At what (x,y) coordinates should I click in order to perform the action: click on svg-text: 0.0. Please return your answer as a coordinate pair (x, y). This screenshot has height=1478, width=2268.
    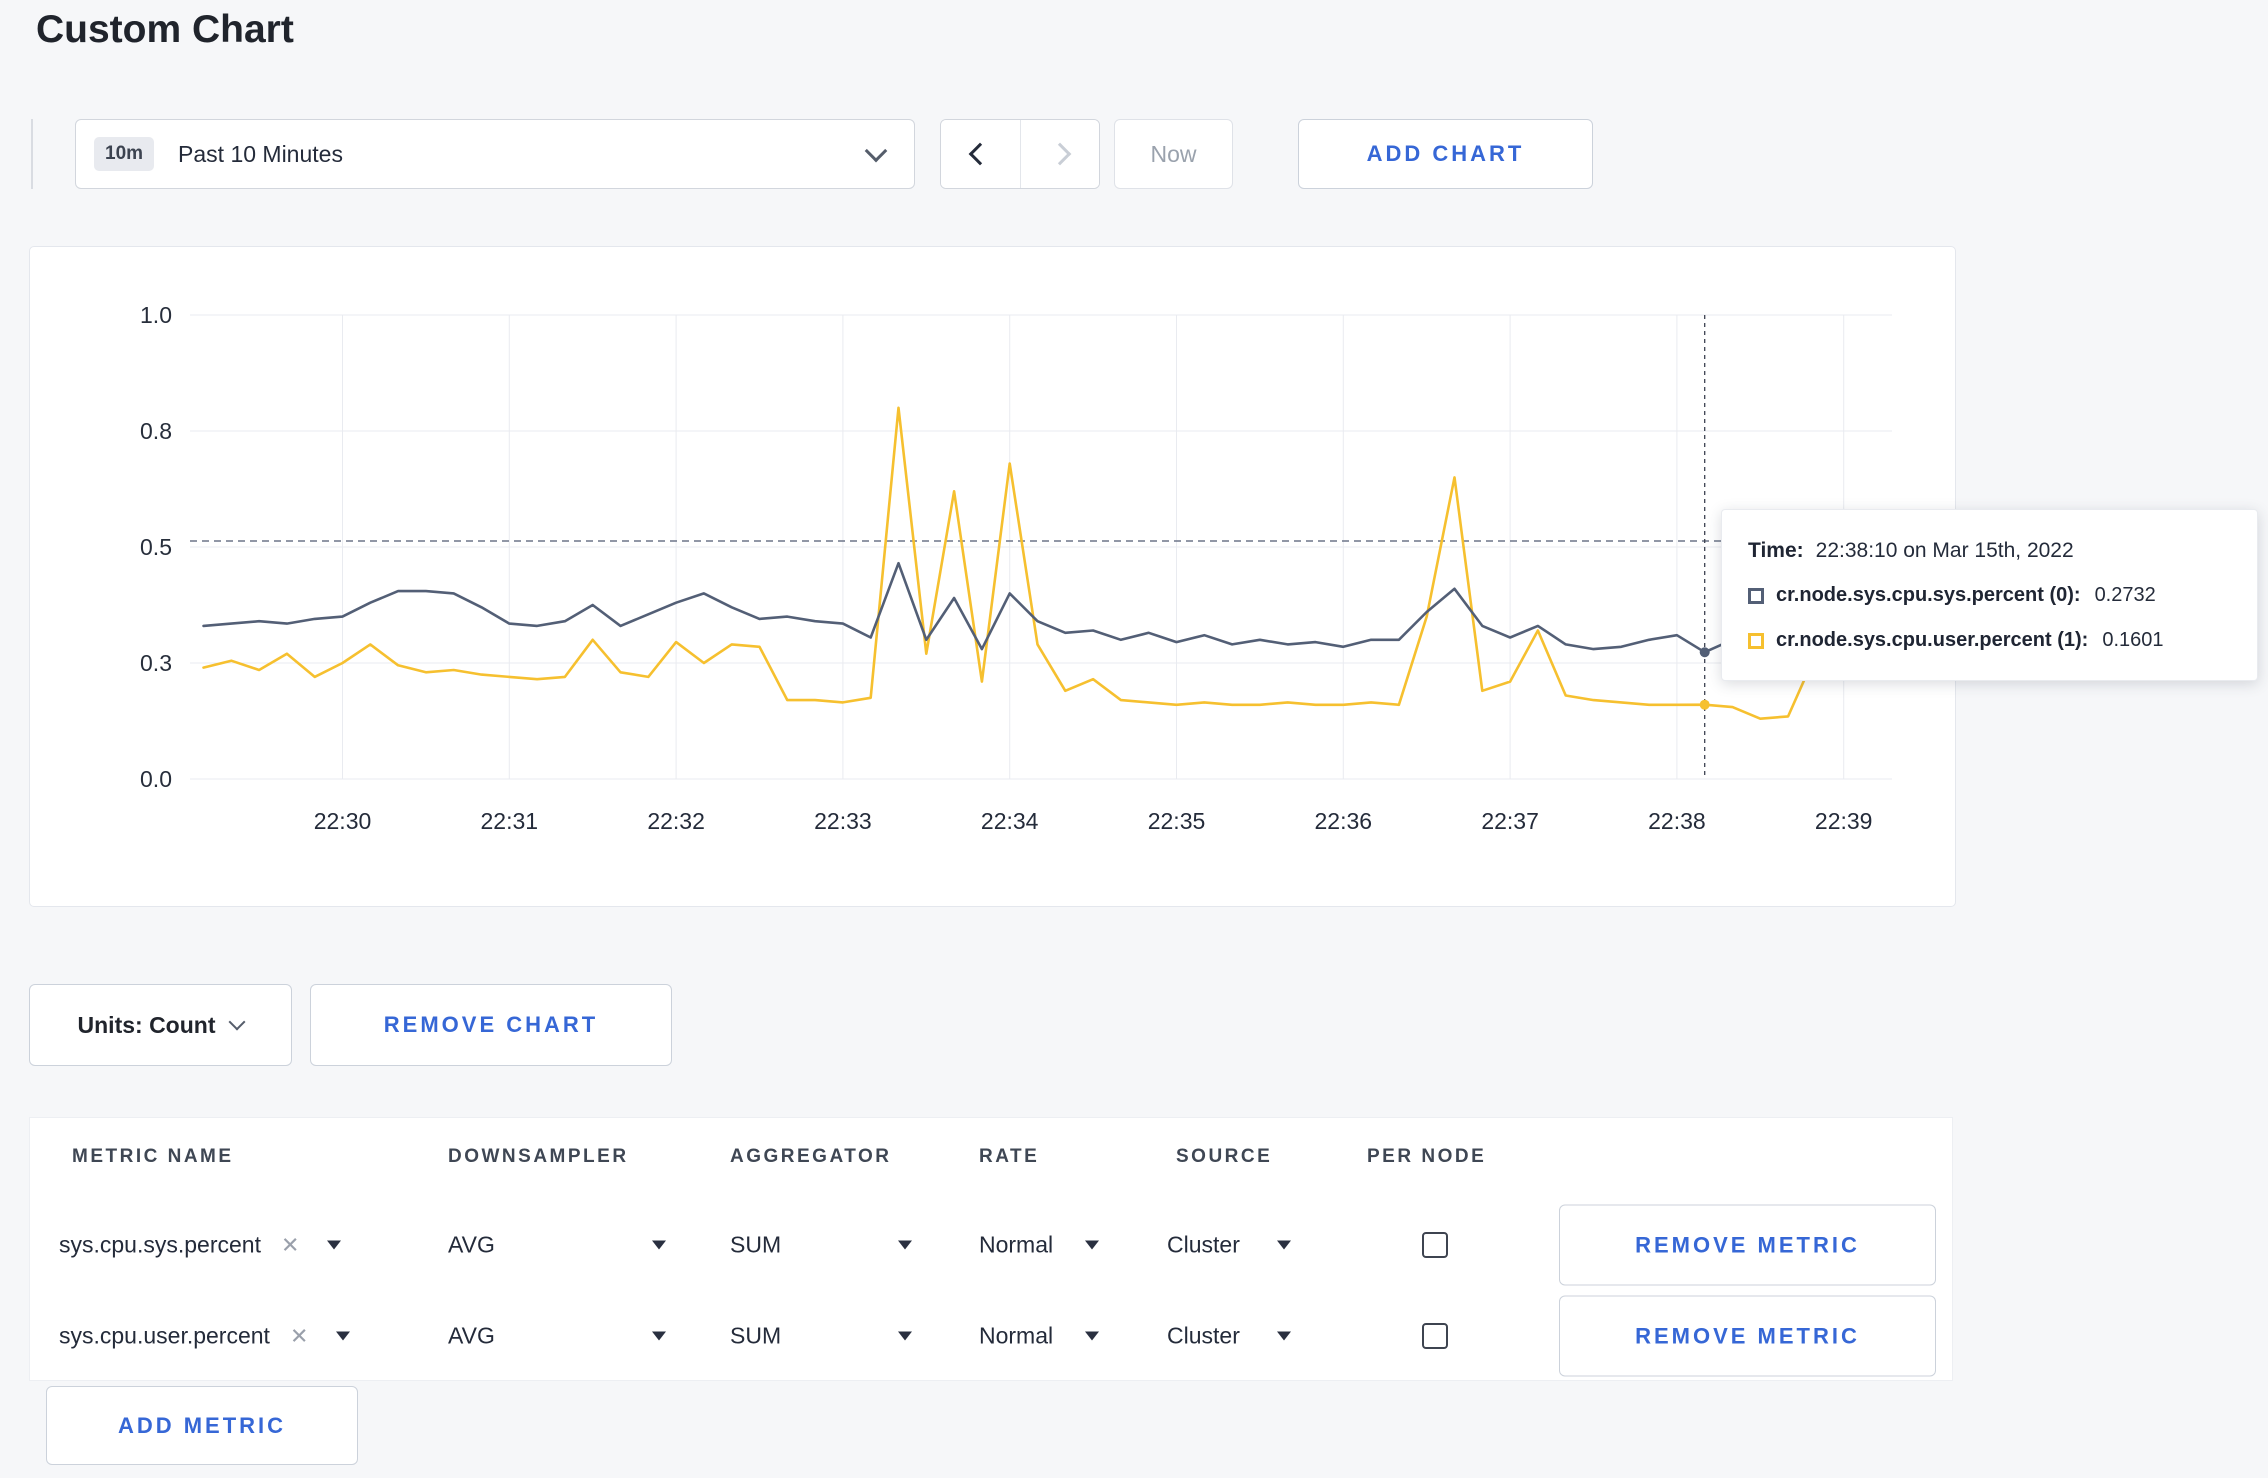
    Looking at the image, I should click on (156, 779).